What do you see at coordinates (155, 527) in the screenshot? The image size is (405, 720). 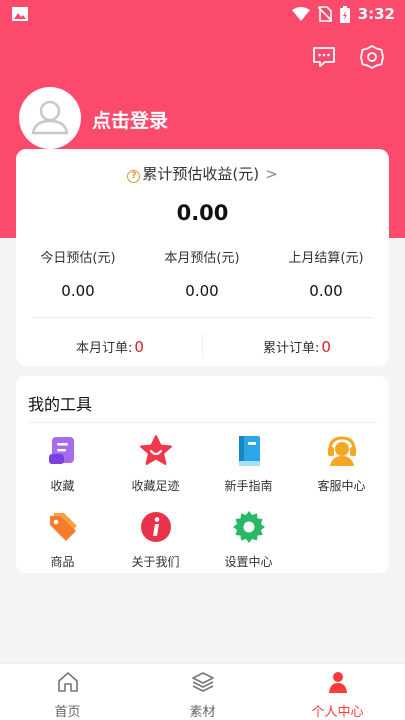 I see `info-icon` at bounding box center [155, 527].